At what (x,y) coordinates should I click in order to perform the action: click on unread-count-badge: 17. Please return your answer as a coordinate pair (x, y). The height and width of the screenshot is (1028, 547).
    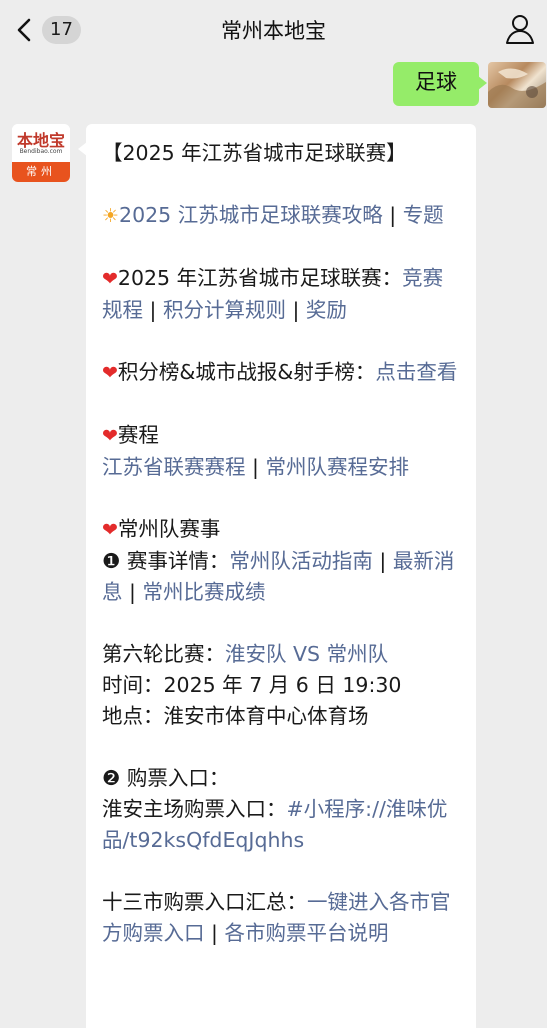
    Looking at the image, I should click on (61, 30).